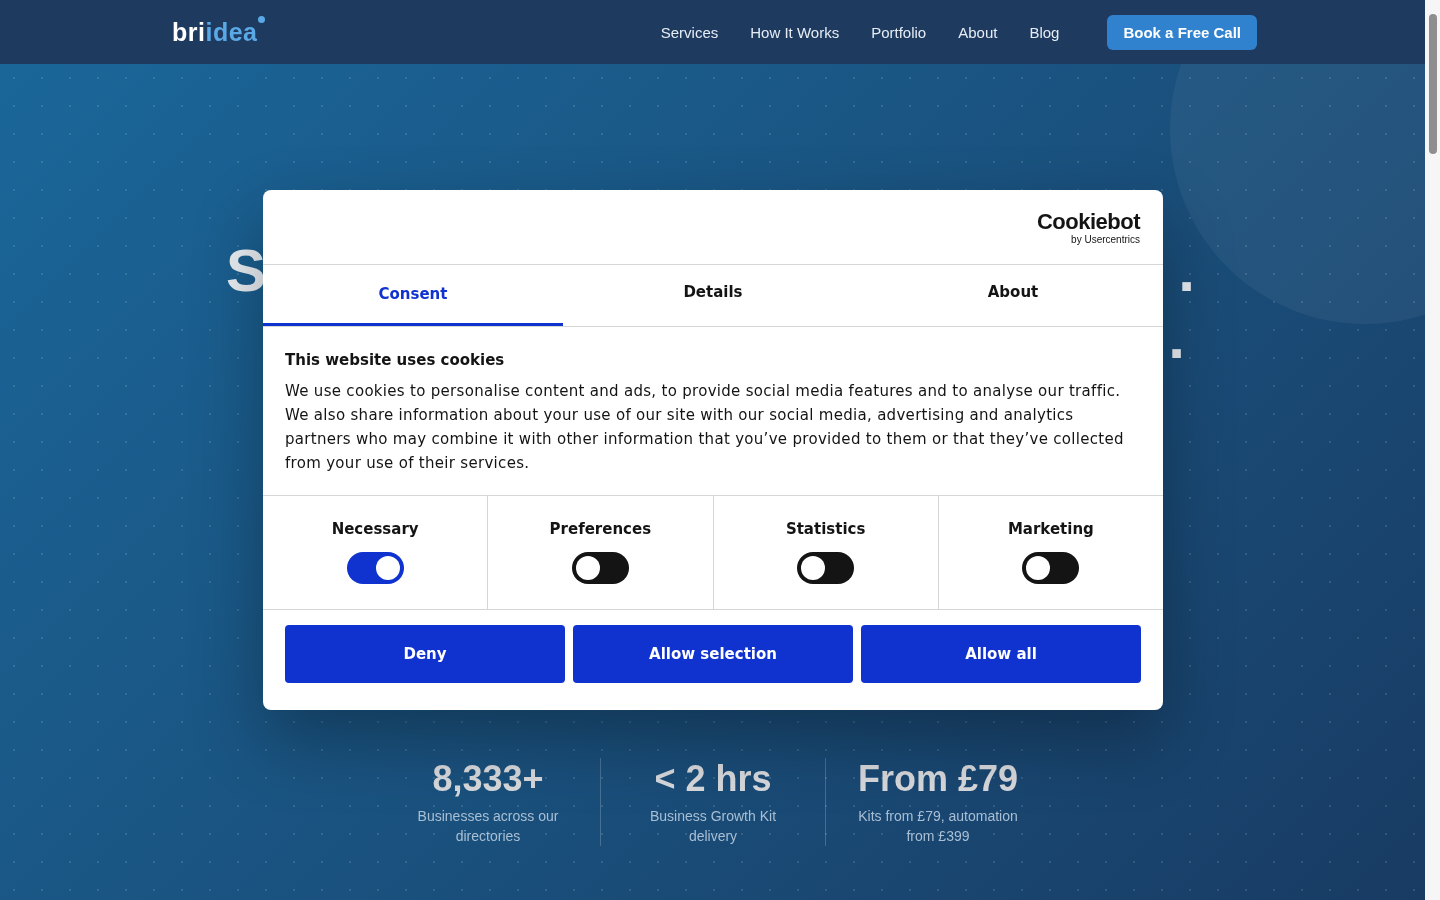 The height and width of the screenshot is (900, 1440). What do you see at coordinates (713, 654) in the screenshot?
I see `consent-button: Allow selection` at bounding box center [713, 654].